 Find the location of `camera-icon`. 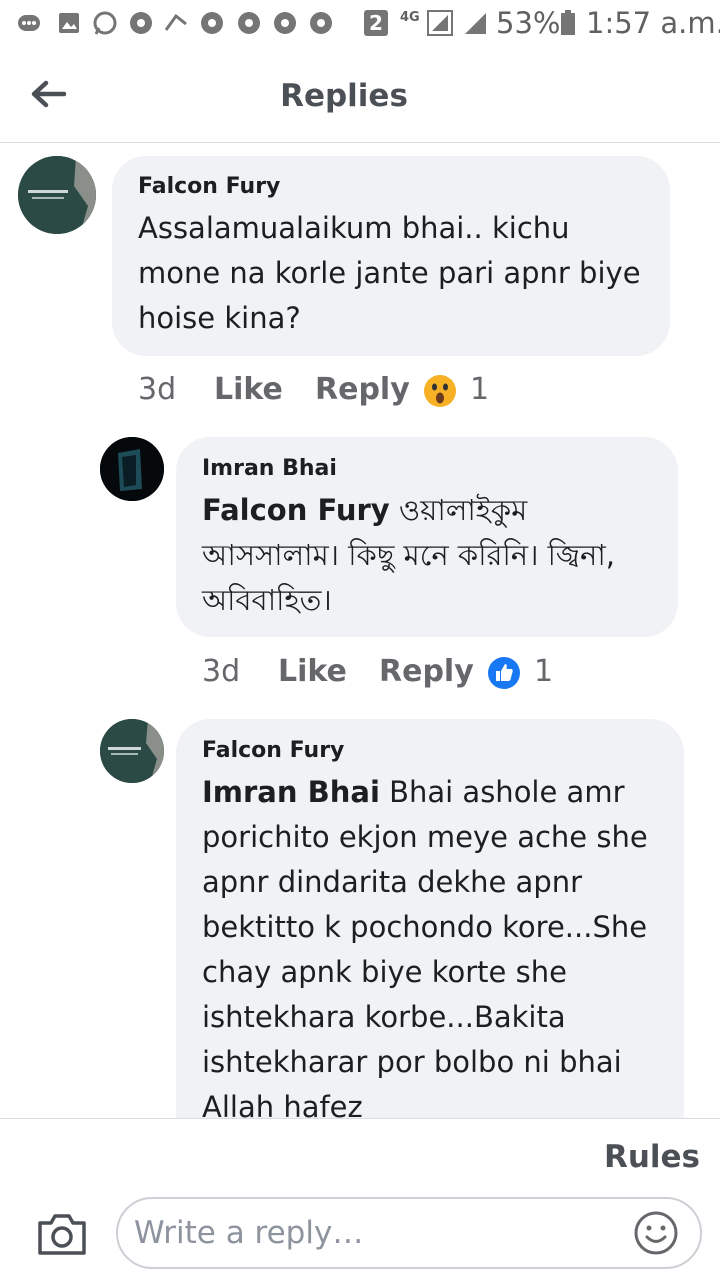

camera-icon is located at coordinates (62, 1234).